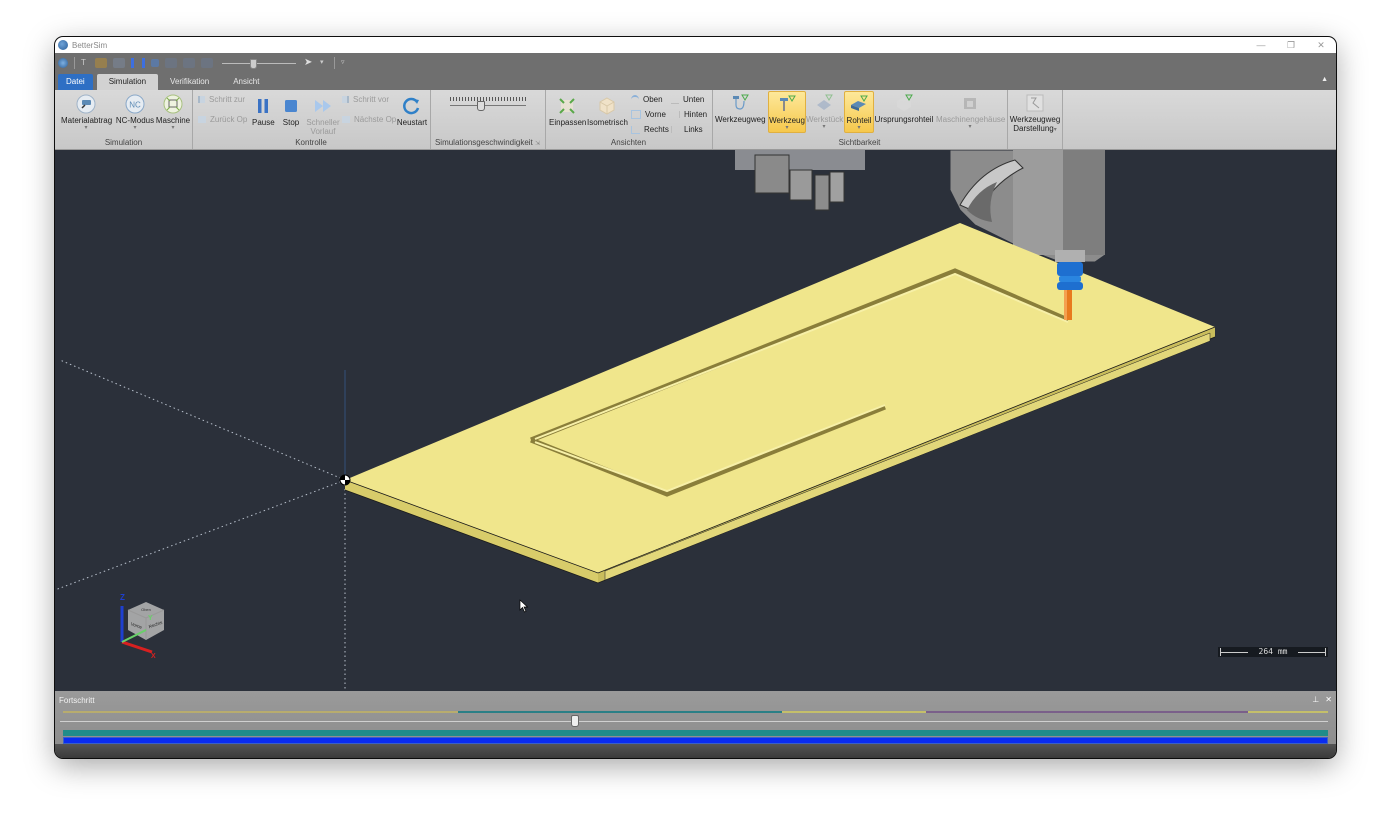 This screenshot has width=1392, height=832. What do you see at coordinates (904, 108) in the screenshot?
I see `ursprungsrohteil-visibility-button: Ursprungsrohteil` at bounding box center [904, 108].